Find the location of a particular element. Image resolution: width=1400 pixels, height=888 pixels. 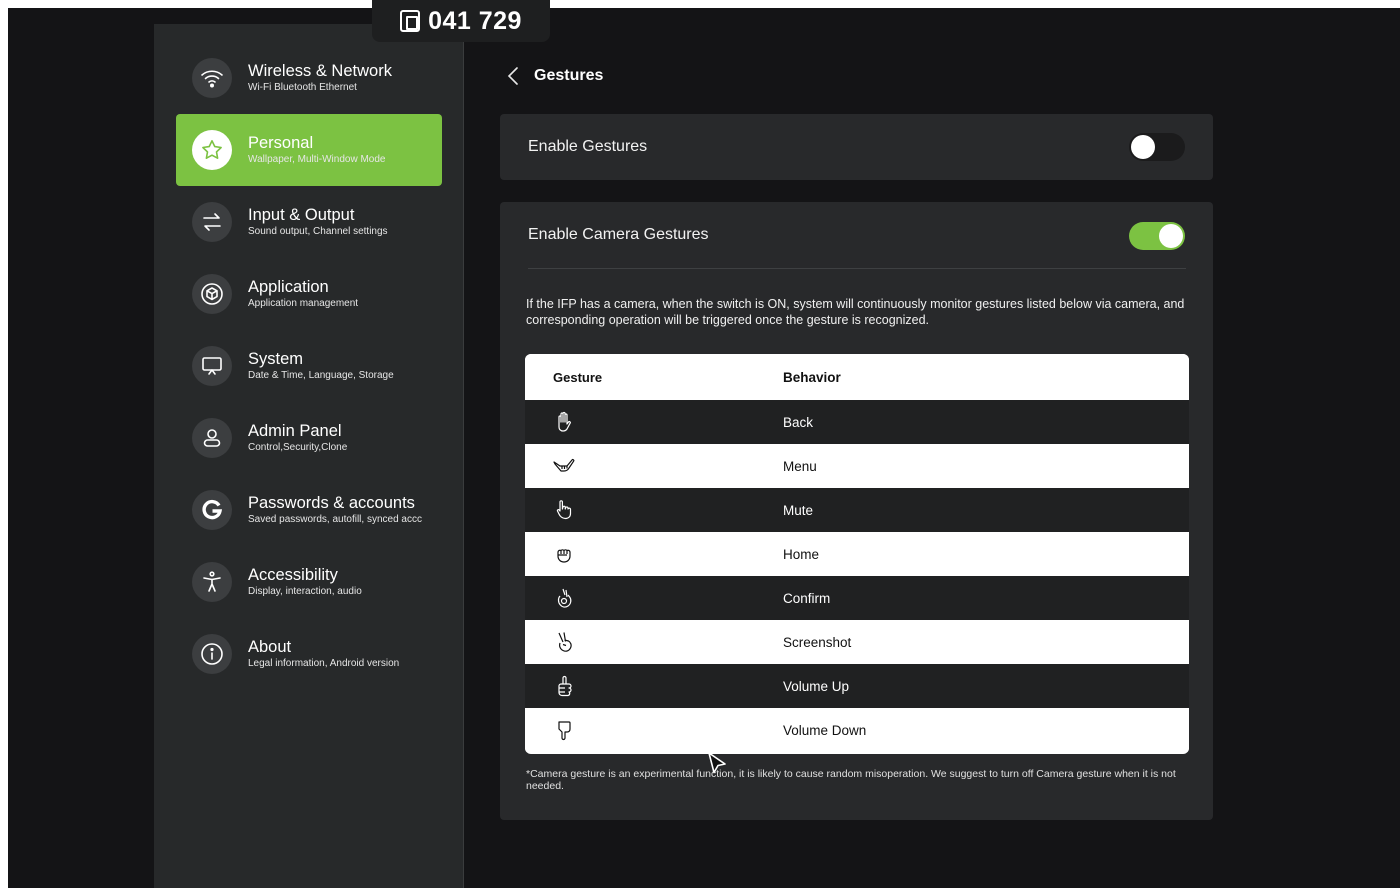

google-g-icon is located at coordinates (212, 510).